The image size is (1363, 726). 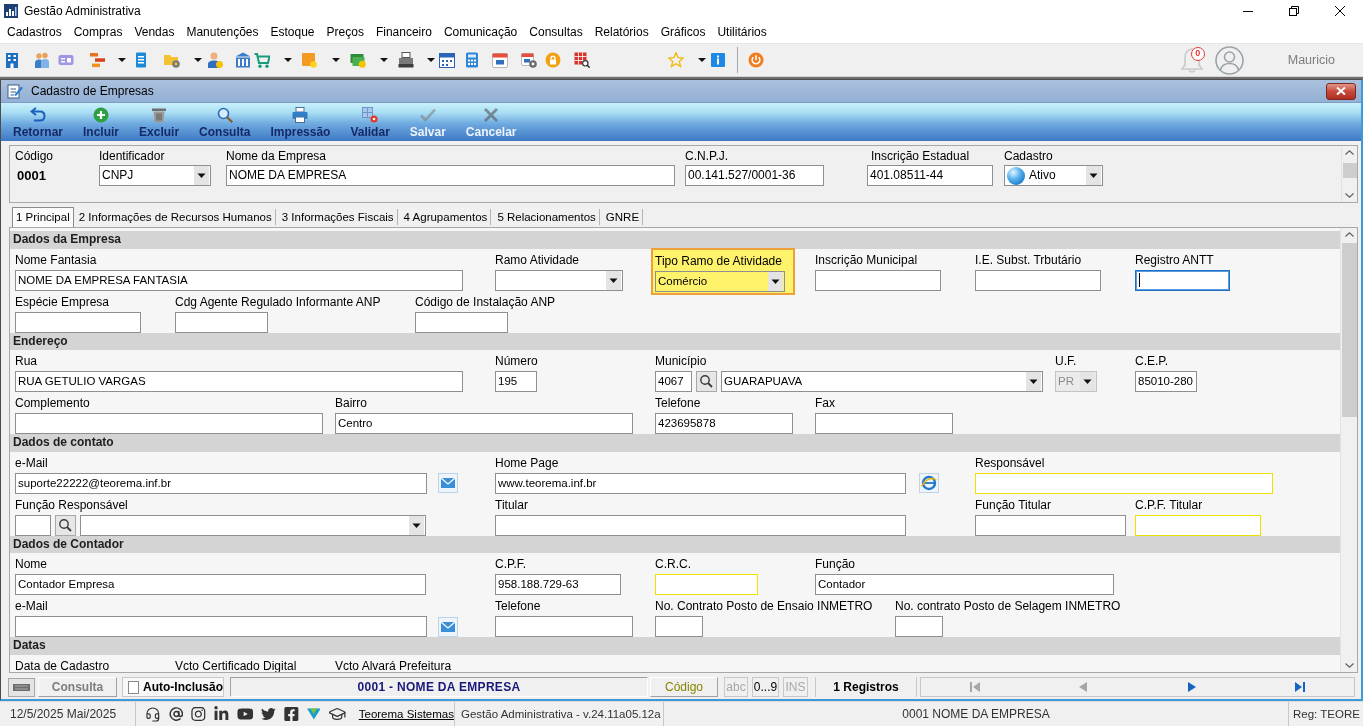 I want to click on info-icon, so click(x=718, y=60).